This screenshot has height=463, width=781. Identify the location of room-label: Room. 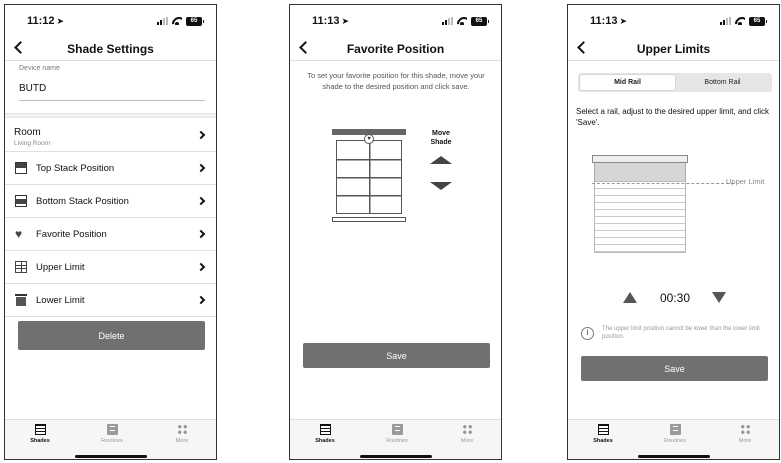
(27, 132).